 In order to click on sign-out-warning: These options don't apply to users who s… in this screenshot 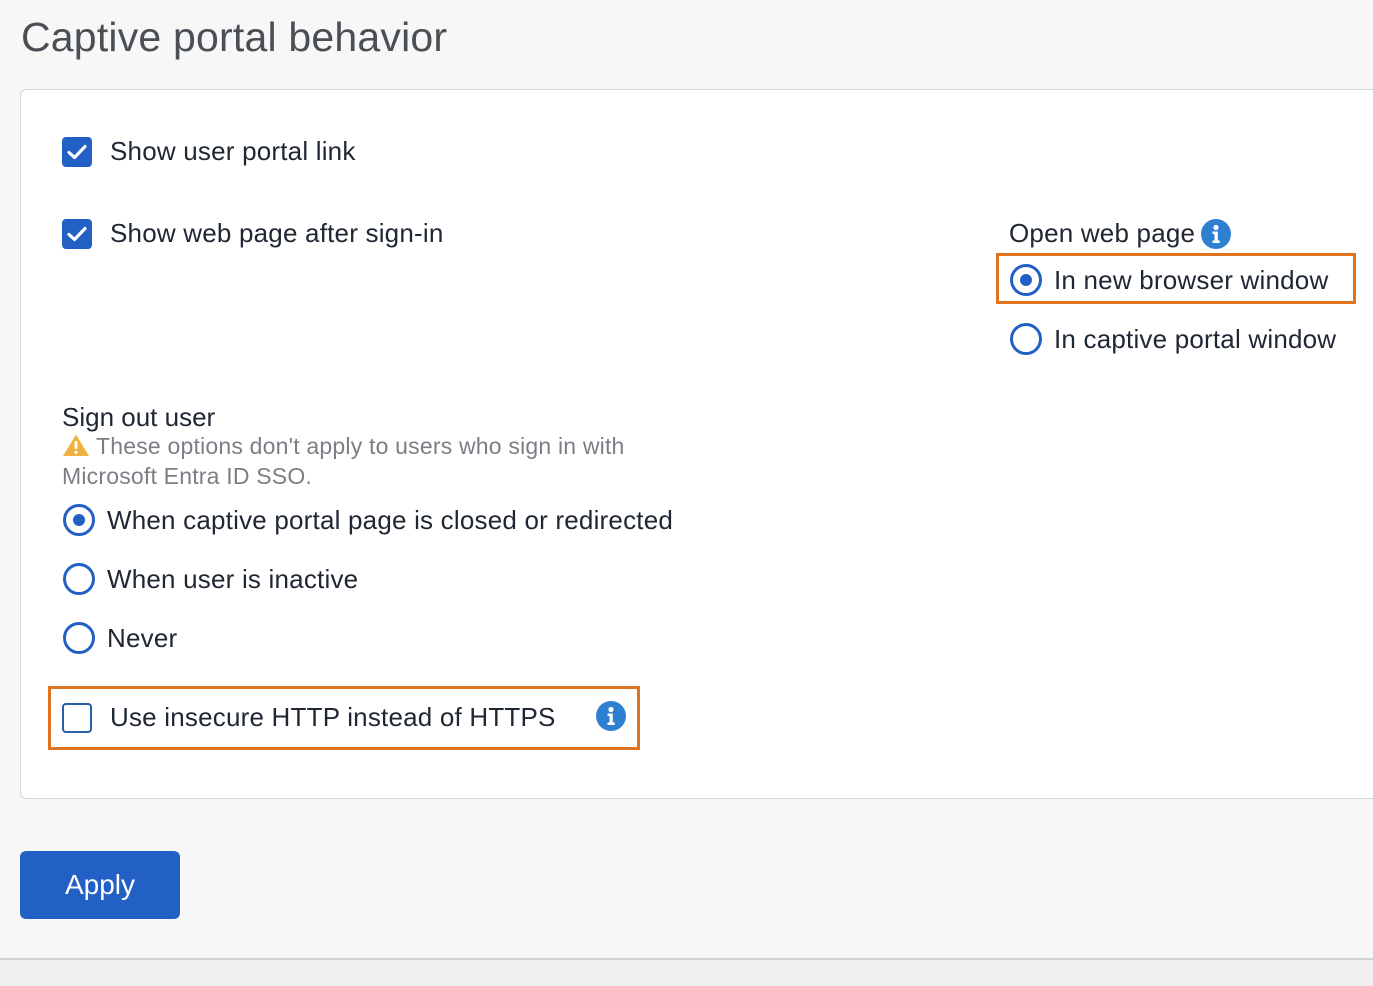, I will do `click(362, 461)`.